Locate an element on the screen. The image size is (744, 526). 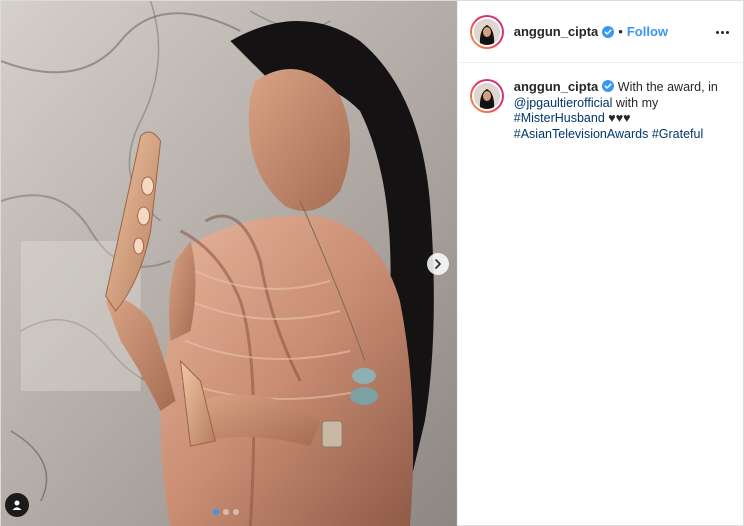
chevron-right-icon is located at coordinates (438, 264).